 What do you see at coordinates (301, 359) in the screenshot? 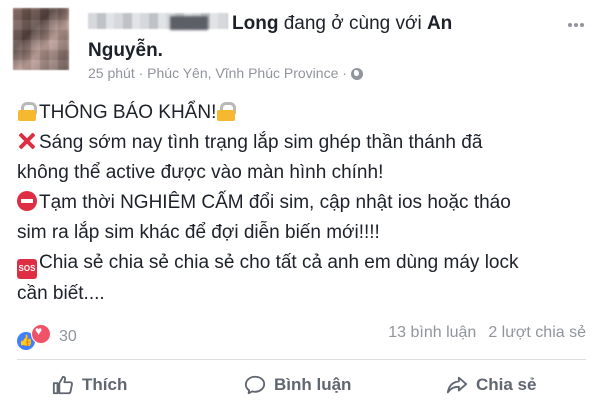
I see `divider` at bounding box center [301, 359].